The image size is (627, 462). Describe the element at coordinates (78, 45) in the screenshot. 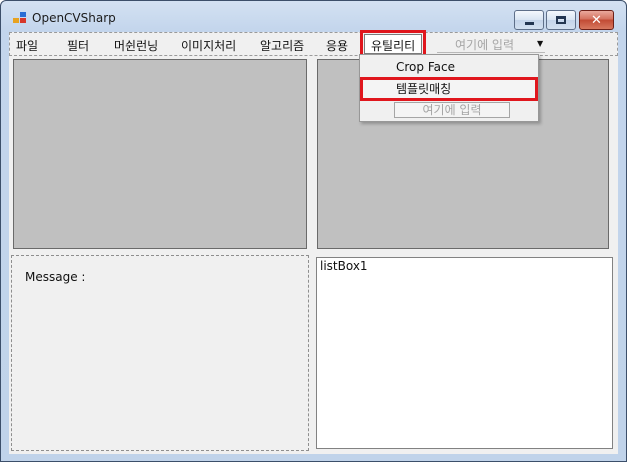

I see `menu-filter: 필터` at that location.